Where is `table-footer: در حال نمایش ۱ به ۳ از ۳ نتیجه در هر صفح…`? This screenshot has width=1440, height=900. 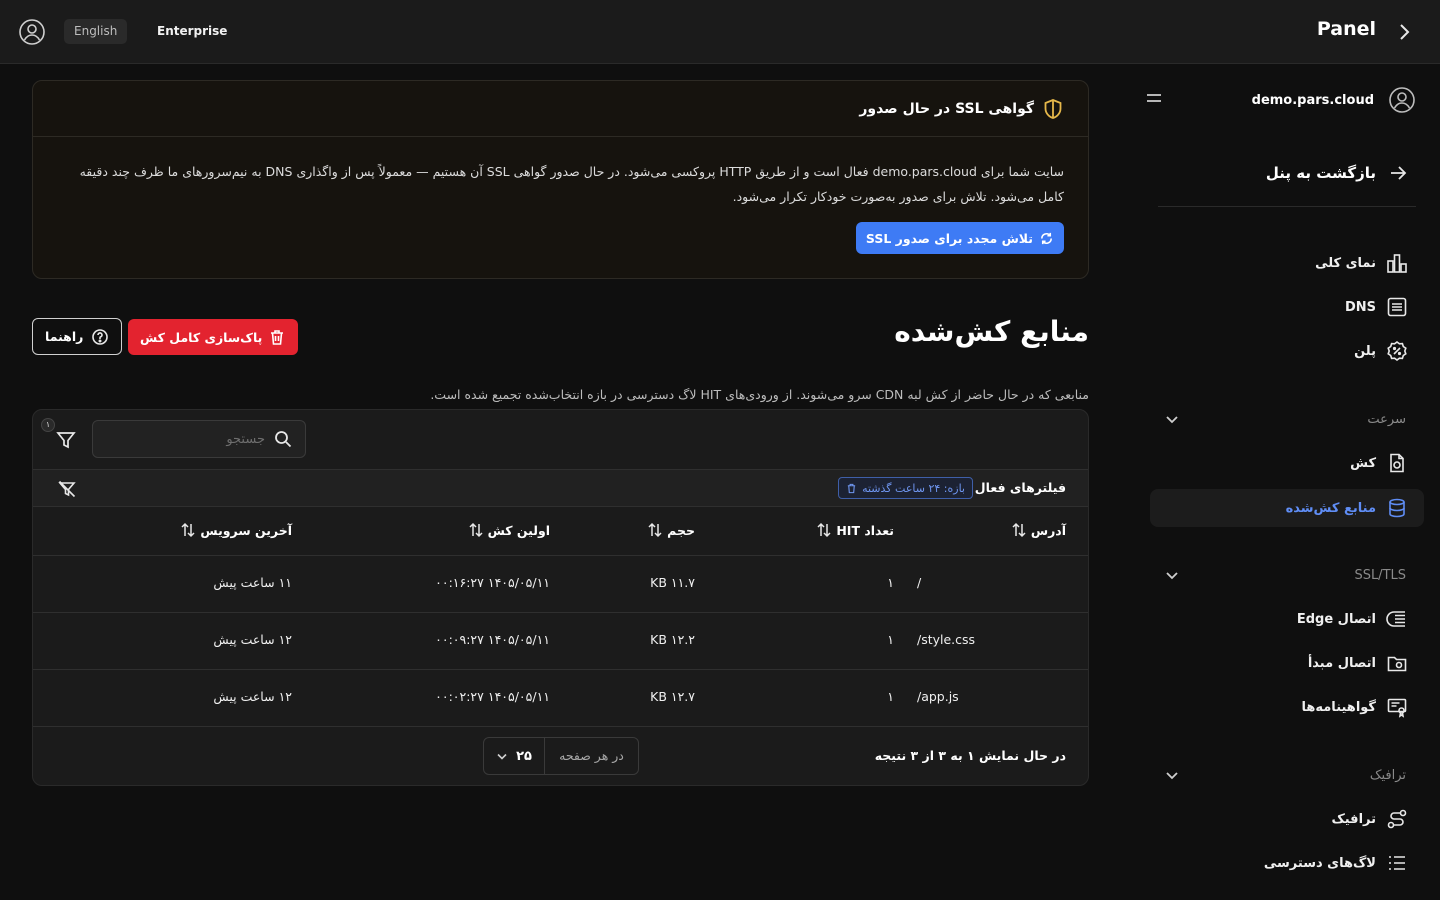
table-footer: در حال نمایش ۱ به ۳ از ۳ نتیجه در هر صفح… is located at coordinates (560, 756).